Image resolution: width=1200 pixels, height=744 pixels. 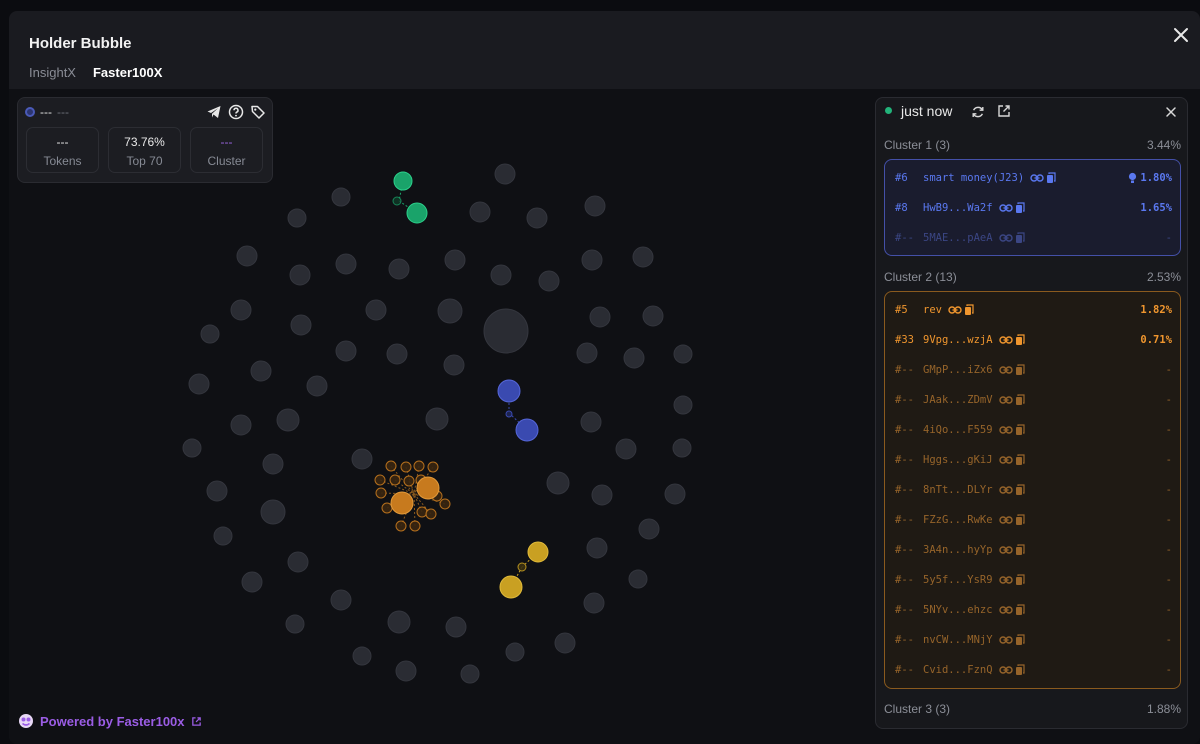 What do you see at coordinates (1033, 520) in the screenshot?
I see `holder-row: #-- FZzG...RwKe -` at bounding box center [1033, 520].